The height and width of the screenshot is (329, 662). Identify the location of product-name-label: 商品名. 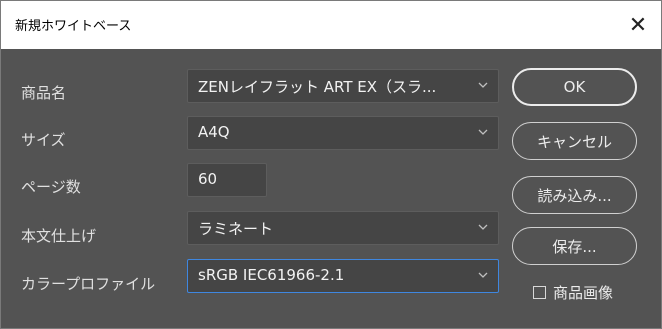
(44, 93).